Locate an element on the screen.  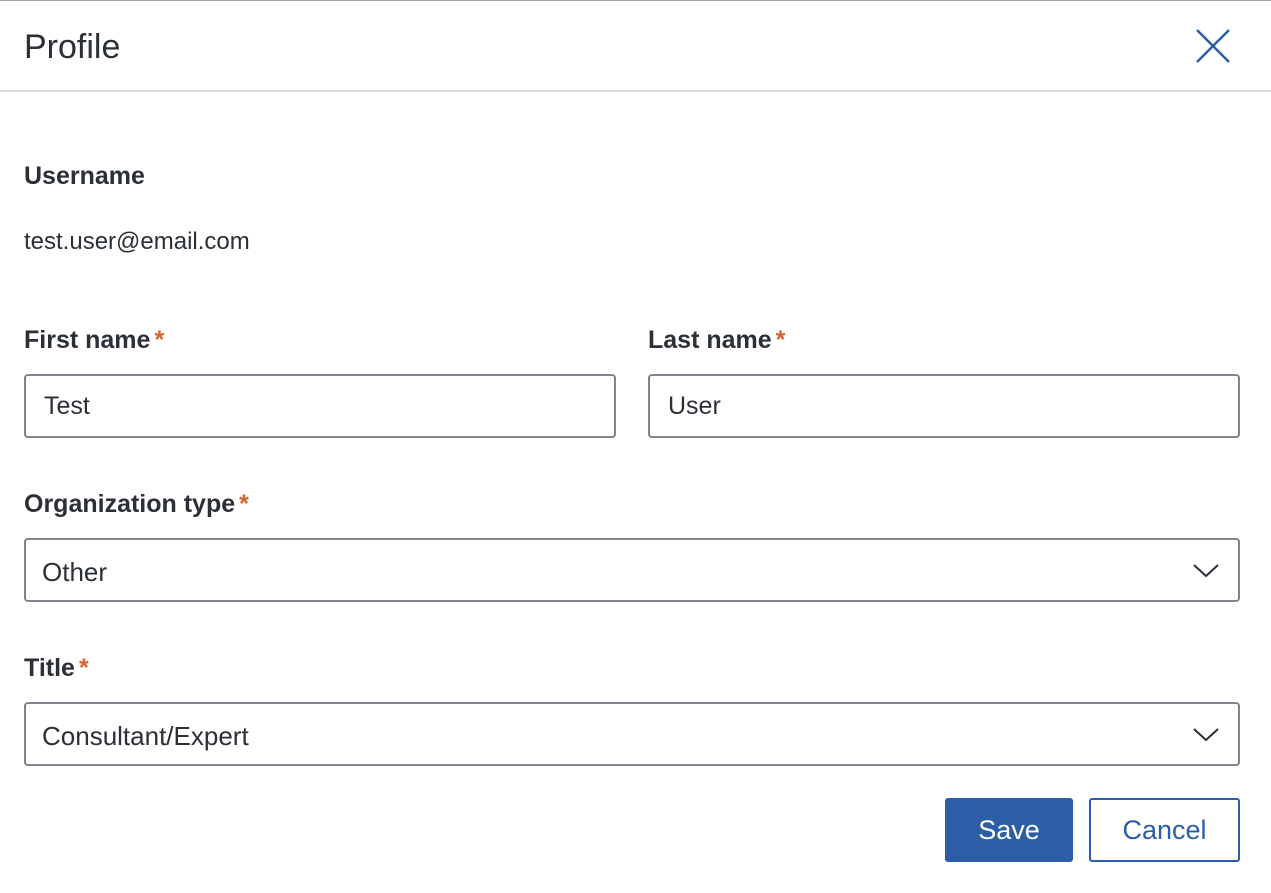
close-button is located at coordinates (1213, 46).